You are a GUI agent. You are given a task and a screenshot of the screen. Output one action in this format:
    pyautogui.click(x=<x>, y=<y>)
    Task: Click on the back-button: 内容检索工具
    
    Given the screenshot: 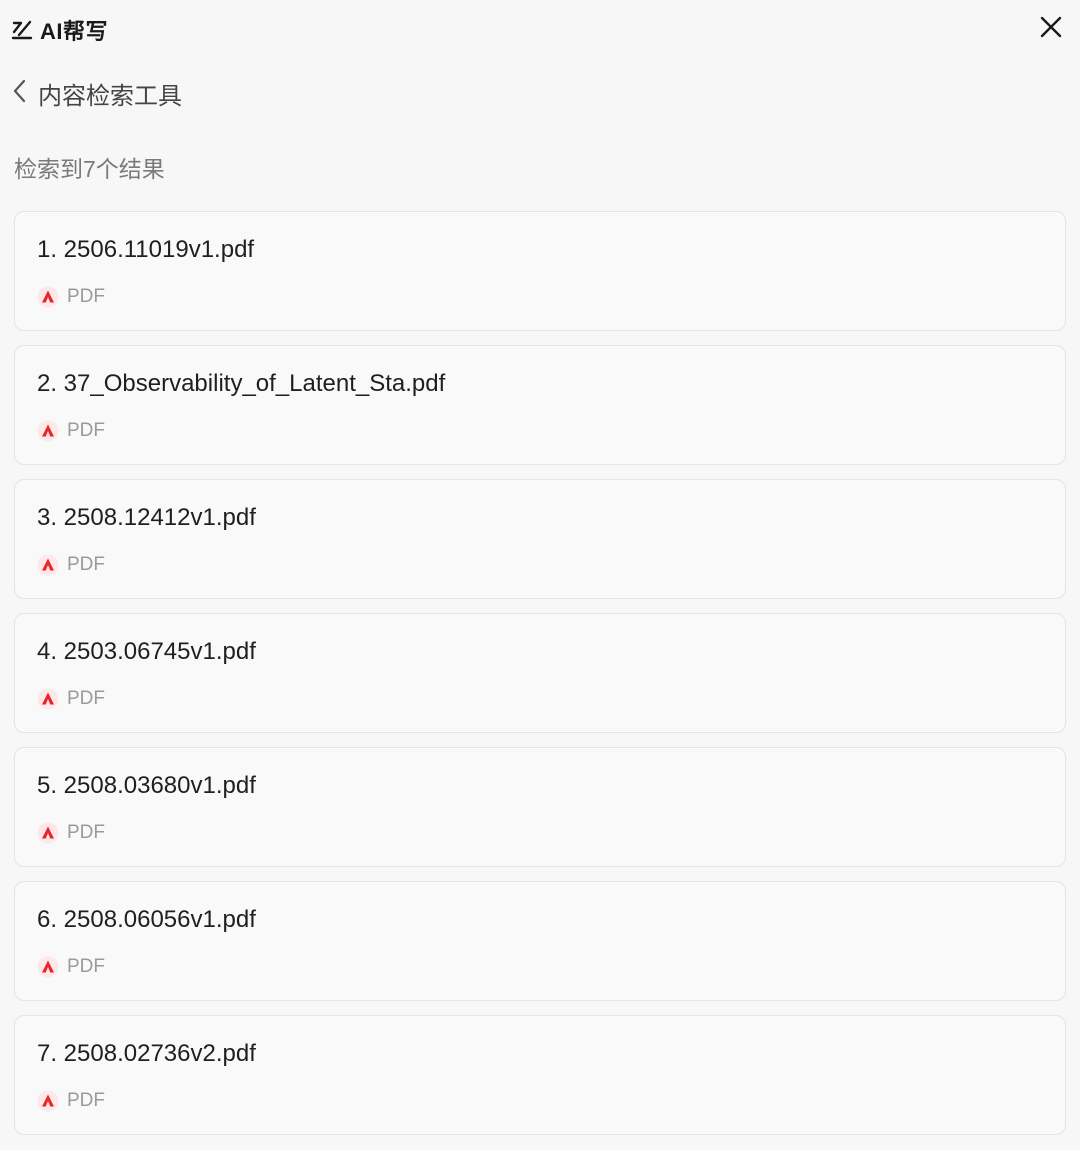 What is the action you would take?
    pyautogui.click(x=97, y=93)
    